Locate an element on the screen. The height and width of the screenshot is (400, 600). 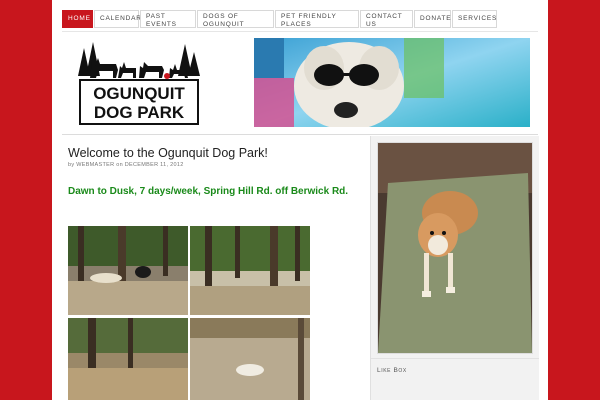
sidebar-dog-photo is located at coordinates (455, 248).